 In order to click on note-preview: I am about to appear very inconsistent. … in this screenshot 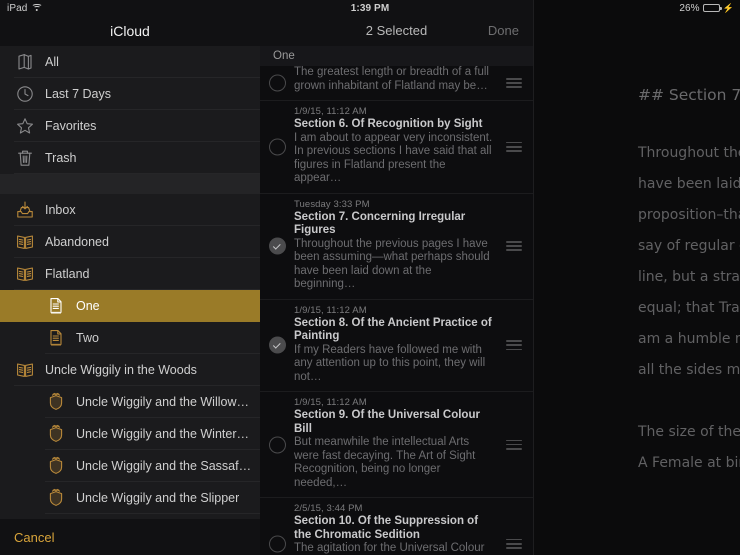, I will do `click(393, 158)`.